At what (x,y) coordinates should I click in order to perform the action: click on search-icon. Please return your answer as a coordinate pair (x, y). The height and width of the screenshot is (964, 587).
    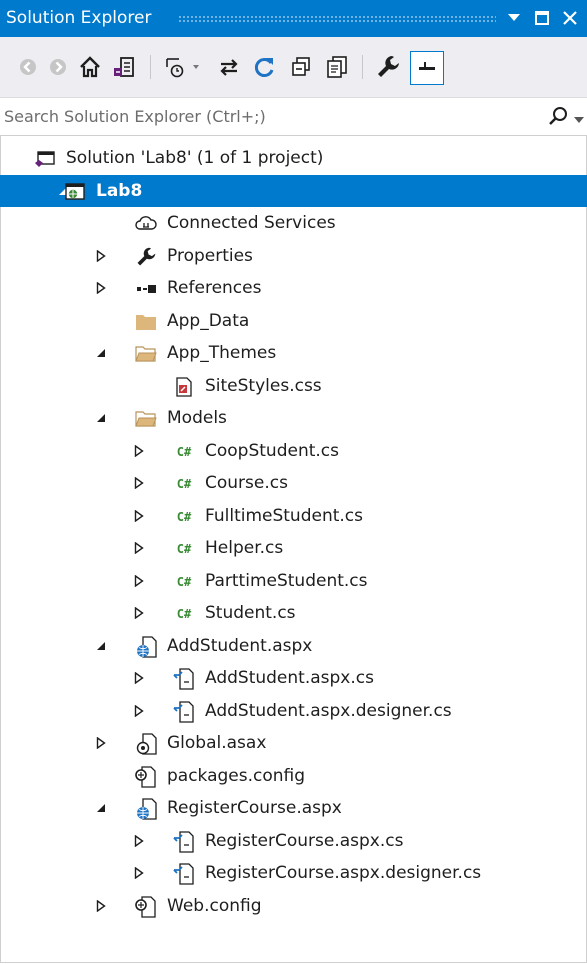
    Looking at the image, I should click on (559, 119).